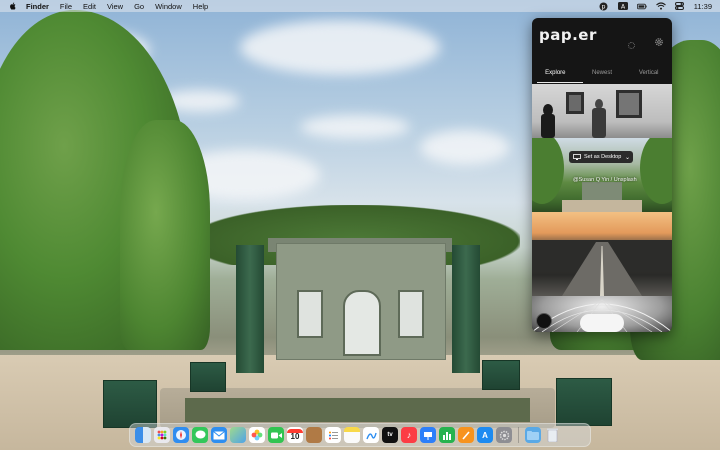 The image size is (720, 450). I want to click on keynote-icon, so click(428, 435).